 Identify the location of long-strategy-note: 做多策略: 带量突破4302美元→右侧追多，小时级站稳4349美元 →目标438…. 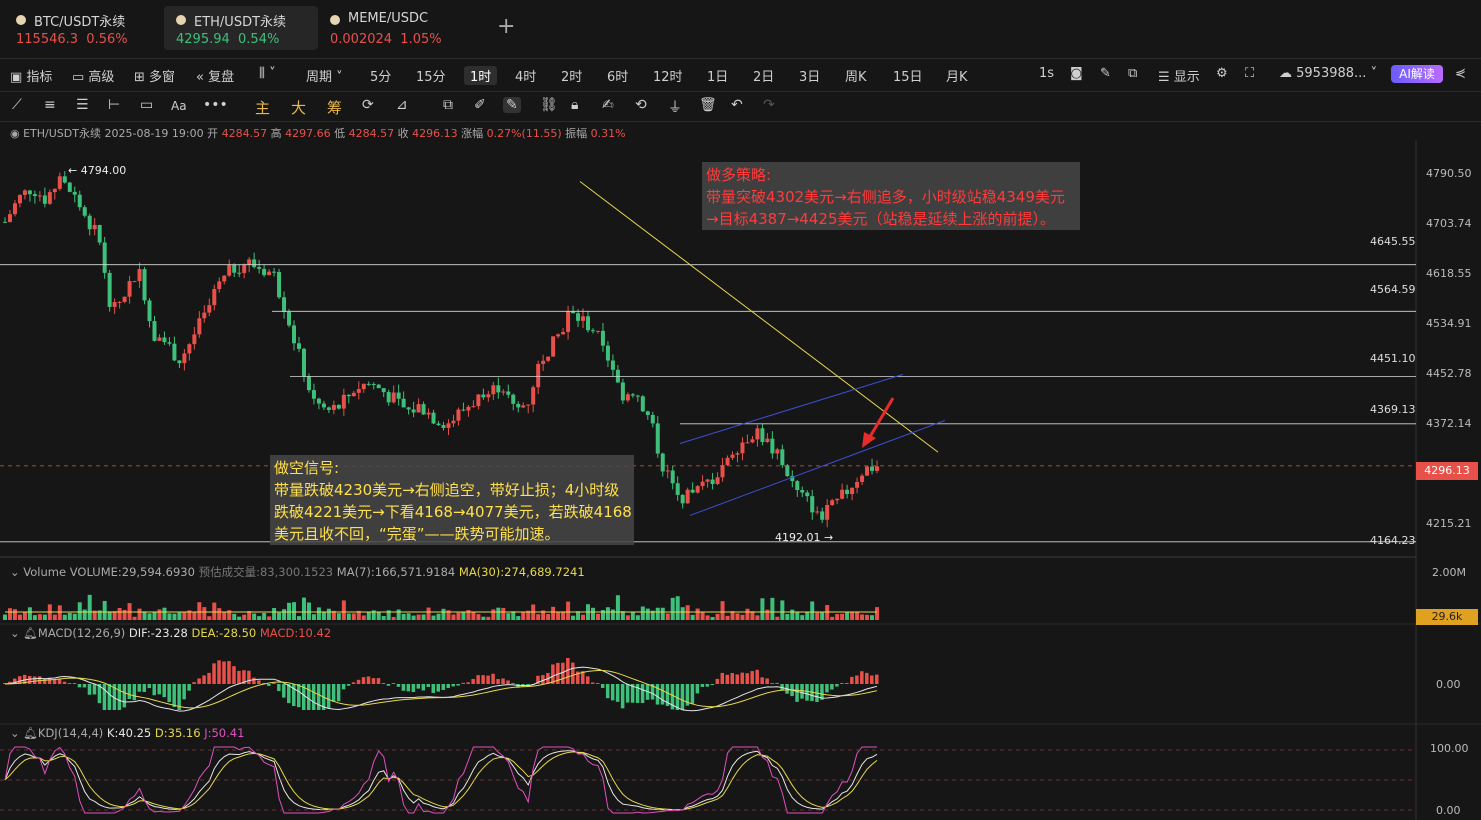
(891, 196).